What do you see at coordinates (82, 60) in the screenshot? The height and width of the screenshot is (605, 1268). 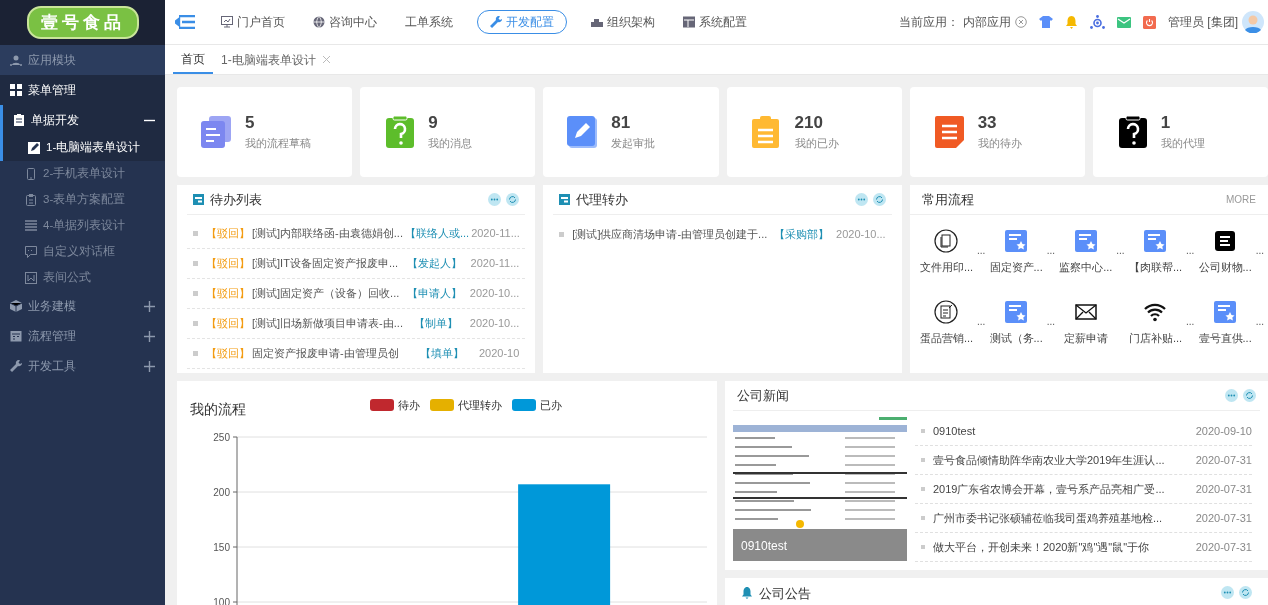 I see `sidebar-item: 应用模块` at bounding box center [82, 60].